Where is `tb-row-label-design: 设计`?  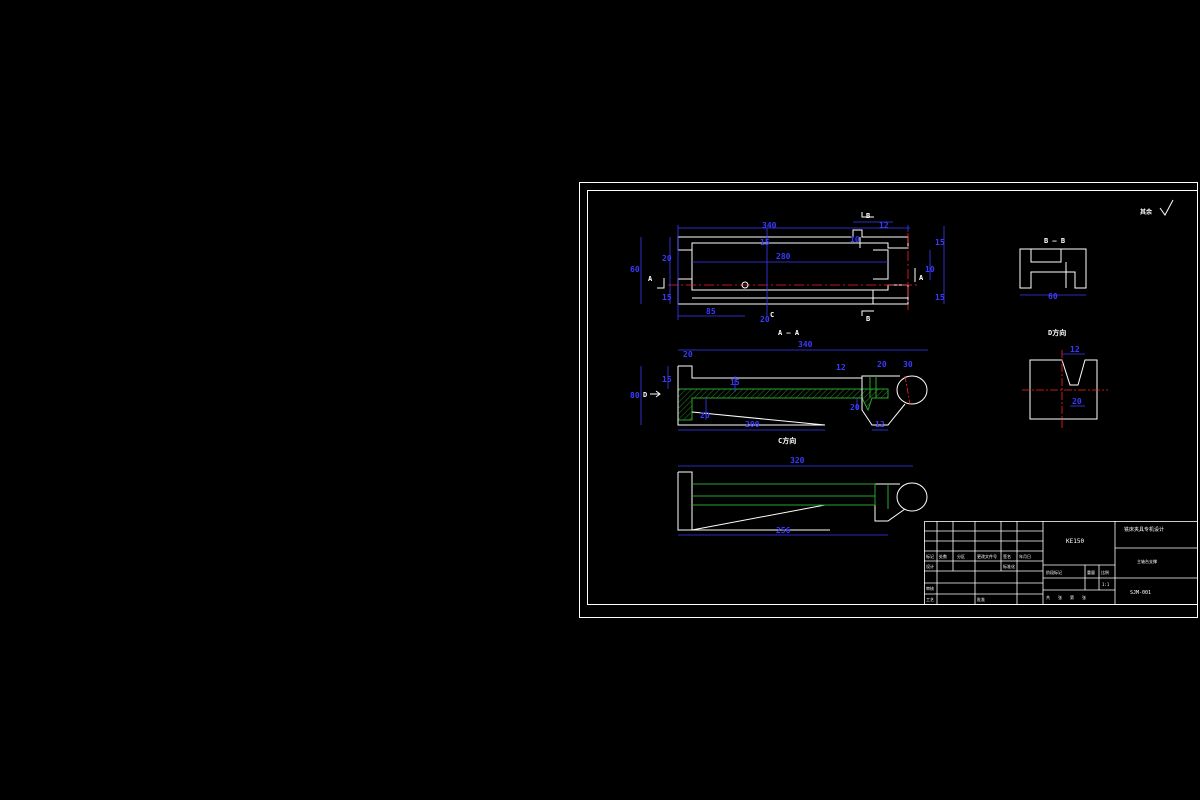
tb-row-label-design: 设计 is located at coordinates (930, 566).